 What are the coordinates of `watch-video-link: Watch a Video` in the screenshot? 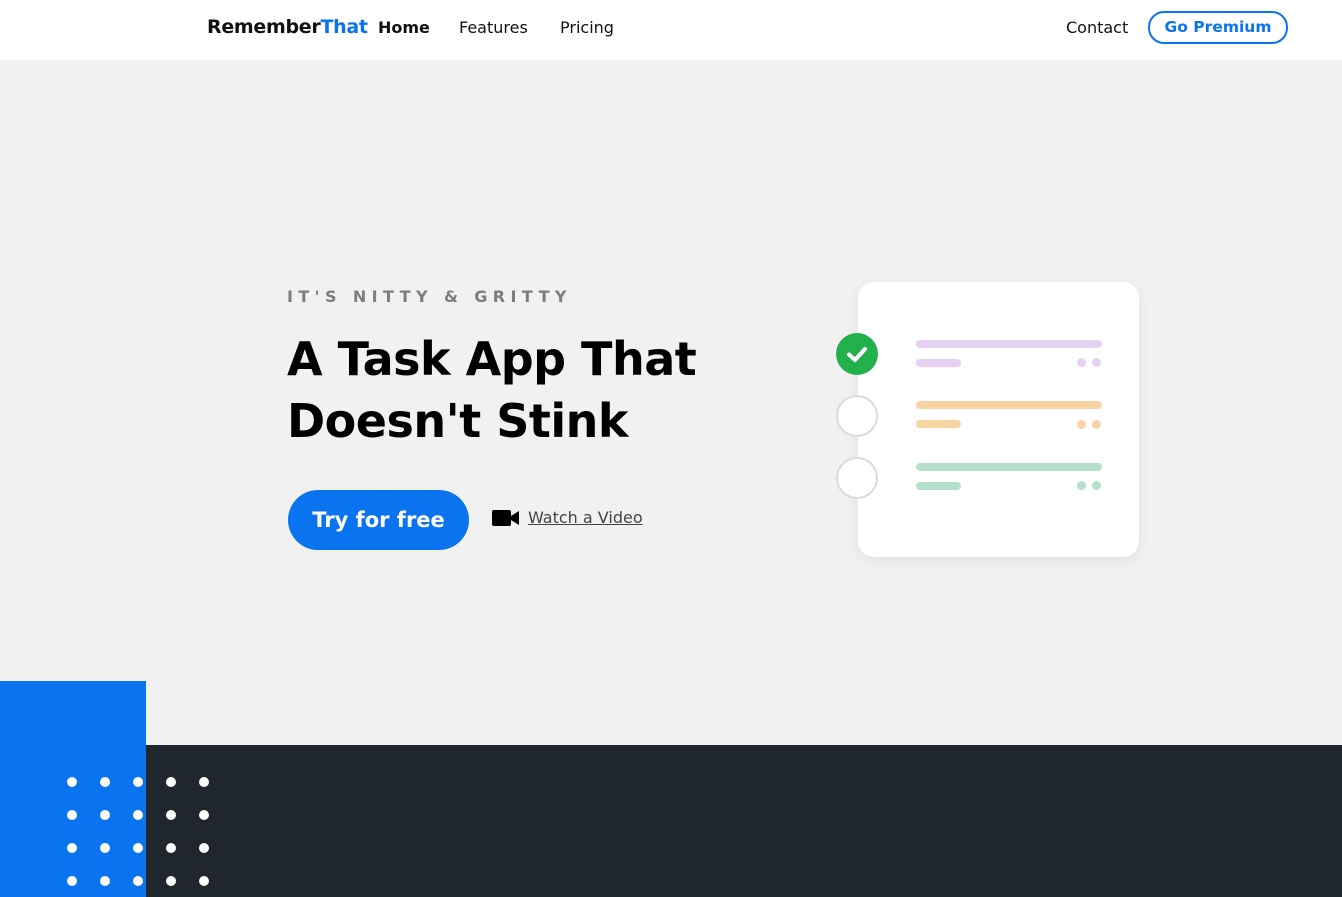 It's located at (567, 518).